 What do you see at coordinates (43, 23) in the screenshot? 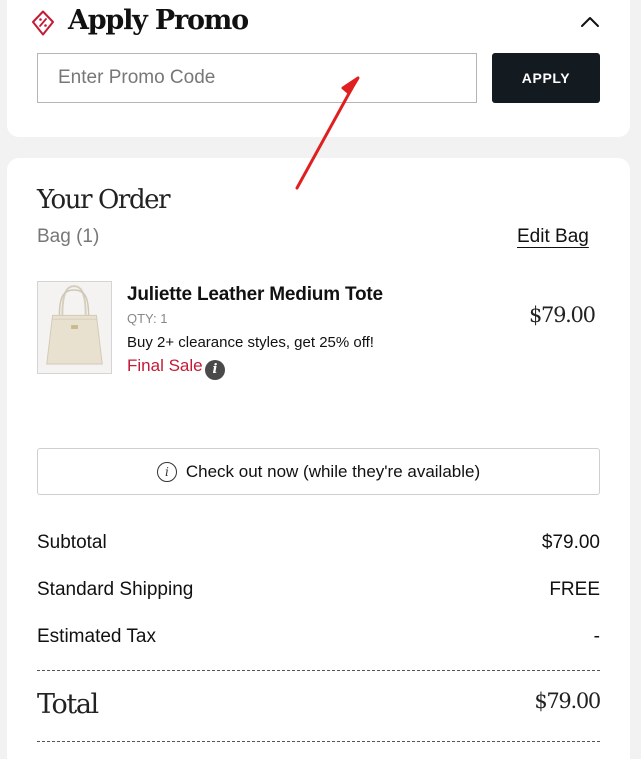
I see `promo-tag-icon` at bounding box center [43, 23].